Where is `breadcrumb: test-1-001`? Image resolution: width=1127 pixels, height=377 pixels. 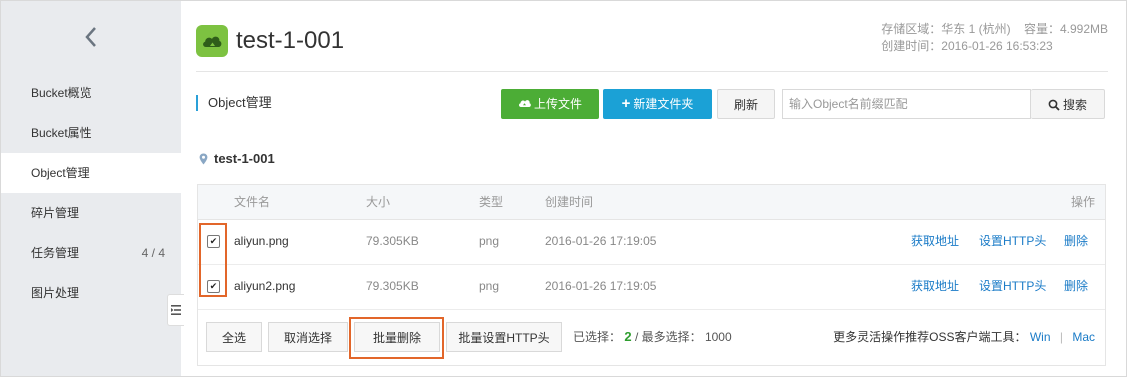 breadcrumb: test-1-001 is located at coordinates (237, 158).